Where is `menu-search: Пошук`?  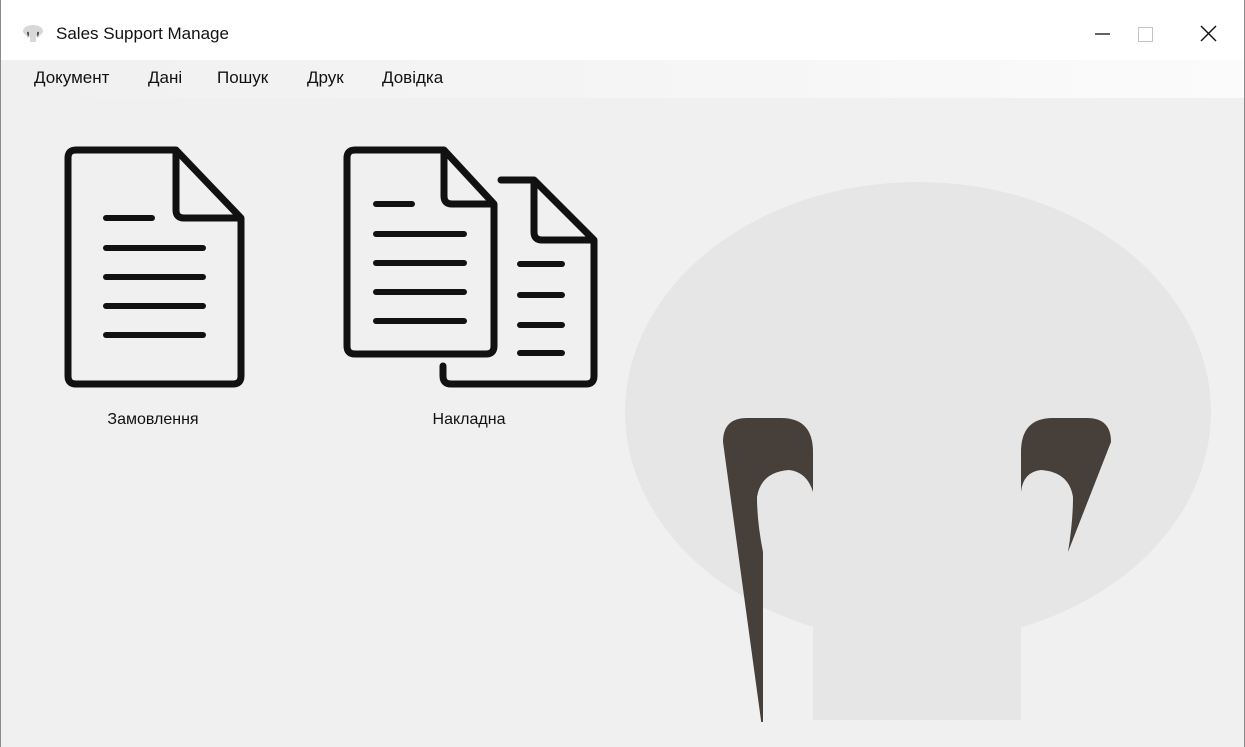 menu-search: Пошук is located at coordinates (242, 78).